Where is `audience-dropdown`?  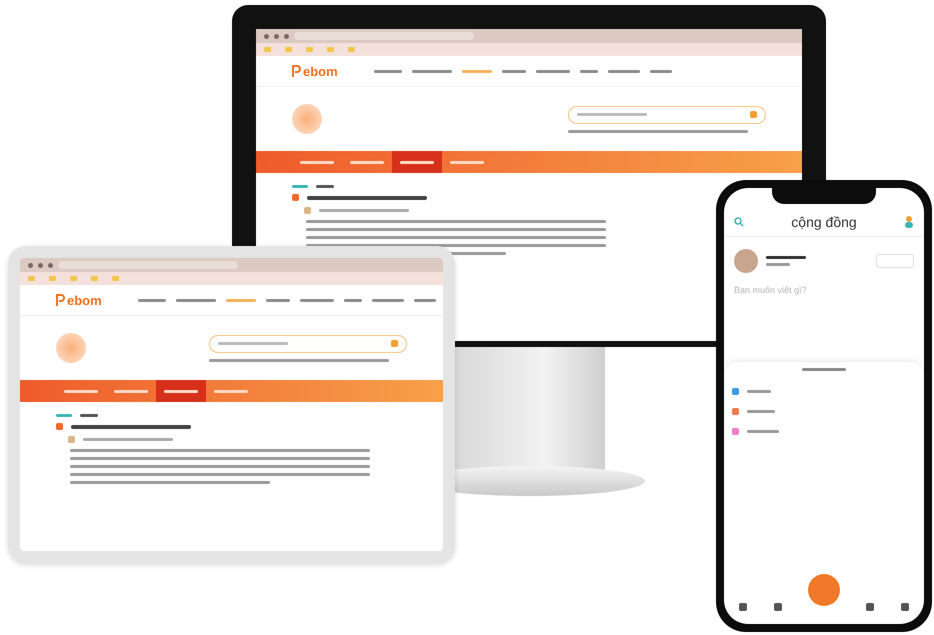
audience-dropdown is located at coordinates (895, 261).